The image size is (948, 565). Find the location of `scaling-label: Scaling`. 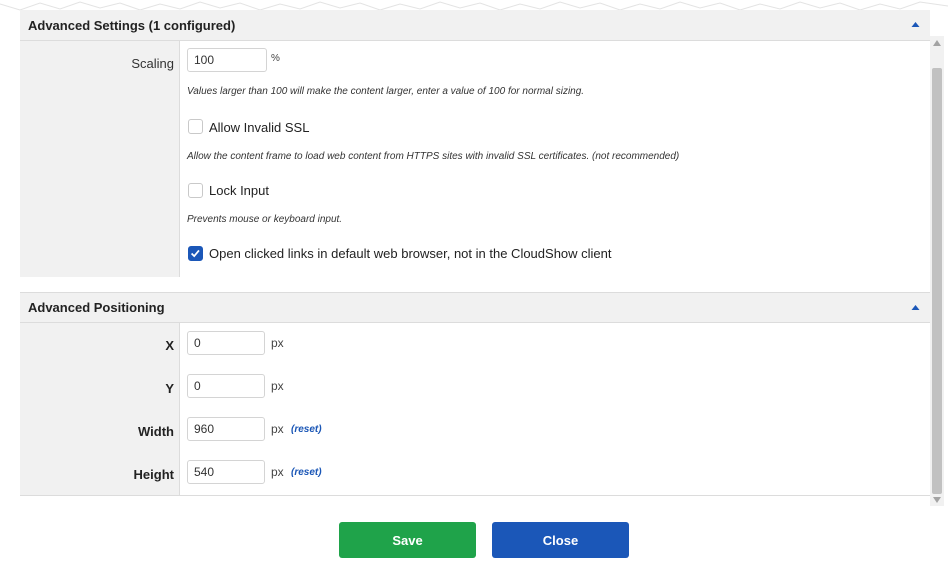

scaling-label: Scaling is located at coordinates (152, 63).